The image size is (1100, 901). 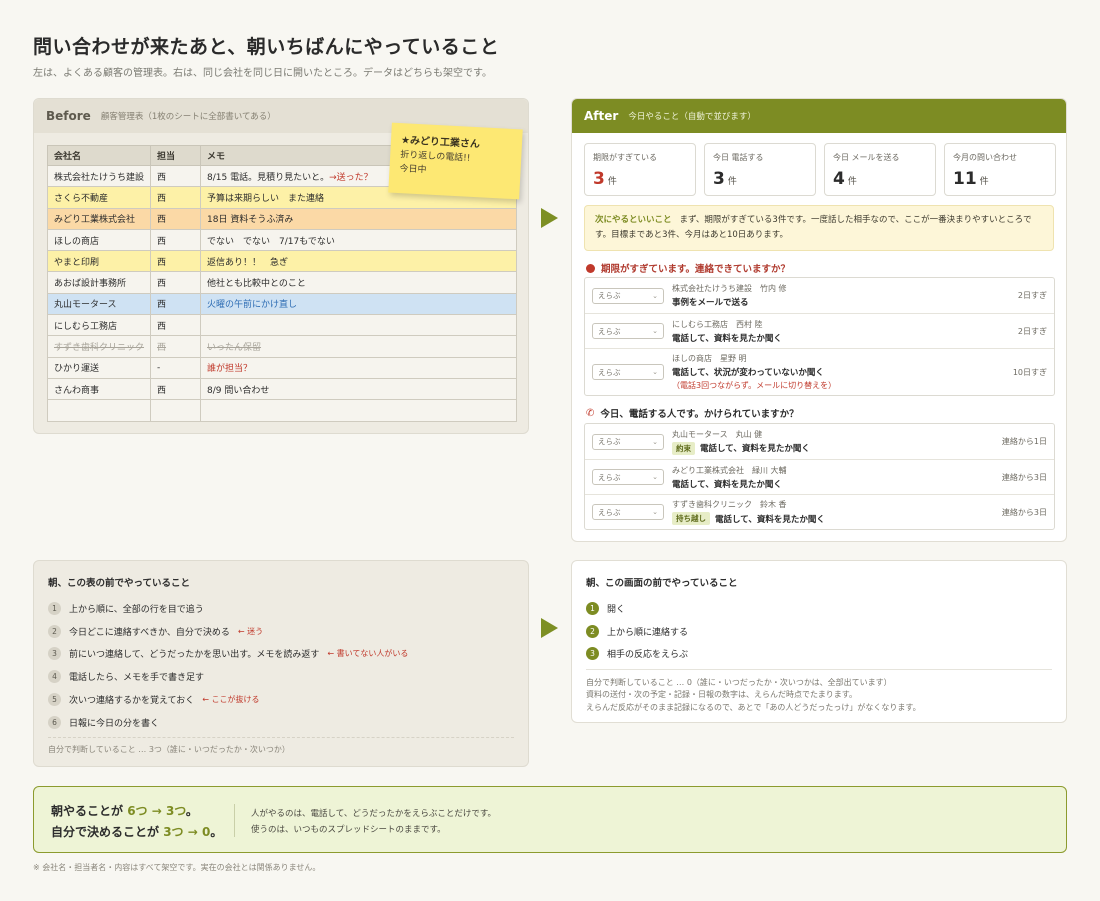 I want to click on cell-company: ほしの商店, so click(x=99, y=240).